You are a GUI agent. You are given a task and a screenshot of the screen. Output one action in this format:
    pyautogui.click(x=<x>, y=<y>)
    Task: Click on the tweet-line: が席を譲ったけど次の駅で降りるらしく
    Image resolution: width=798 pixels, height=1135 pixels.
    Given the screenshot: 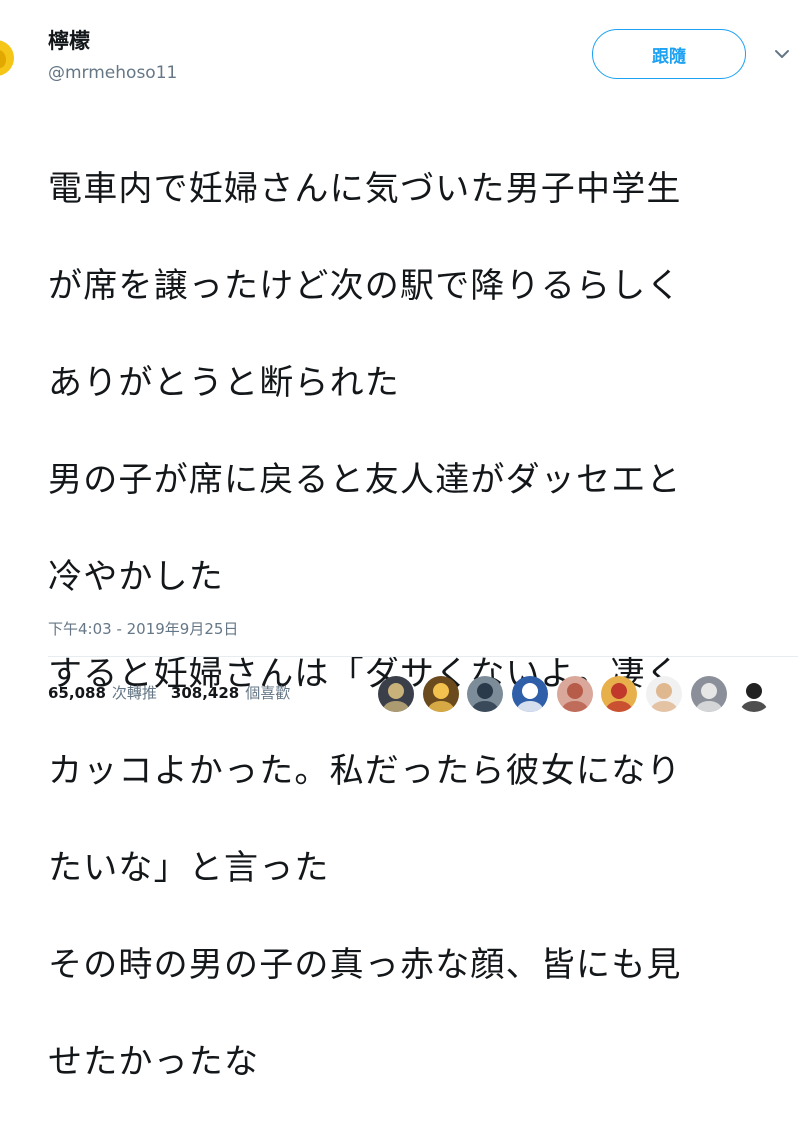 What is the action you would take?
    pyautogui.click(x=365, y=285)
    